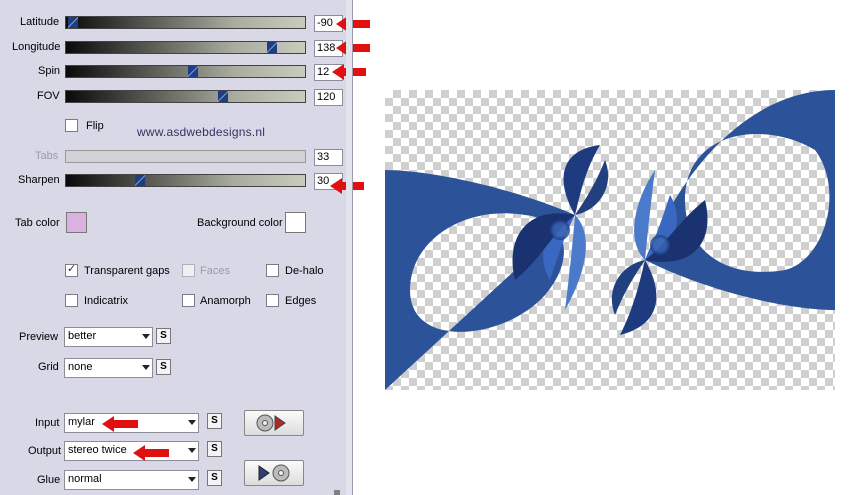 This screenshot has width=857, height=495. I want to click on output-label: Output, so click(45, 451).